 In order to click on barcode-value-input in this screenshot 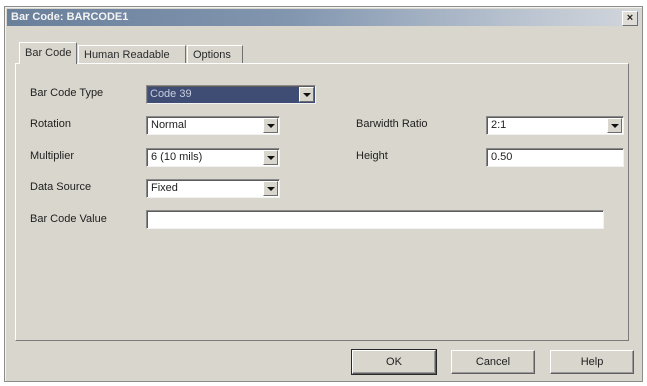, I will do `click(375, 219)`.